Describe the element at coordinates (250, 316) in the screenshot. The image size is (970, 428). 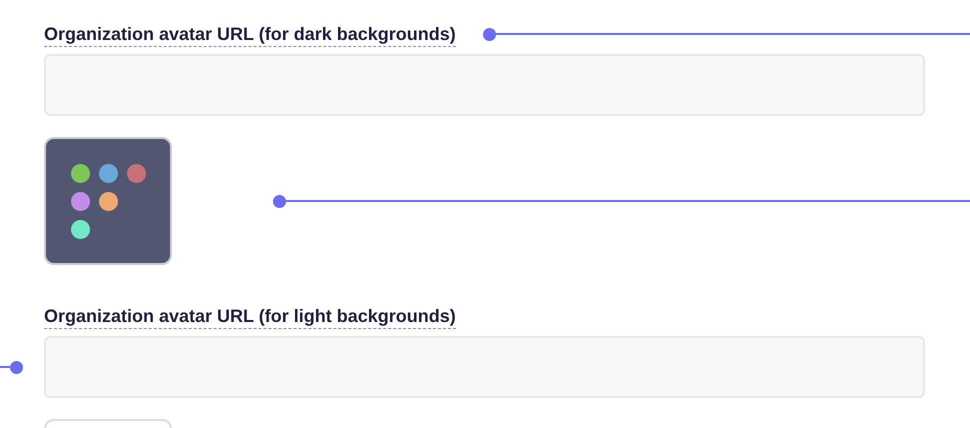
I see `field-label: Organization avatar URL (for light backgrounds)` at that location.